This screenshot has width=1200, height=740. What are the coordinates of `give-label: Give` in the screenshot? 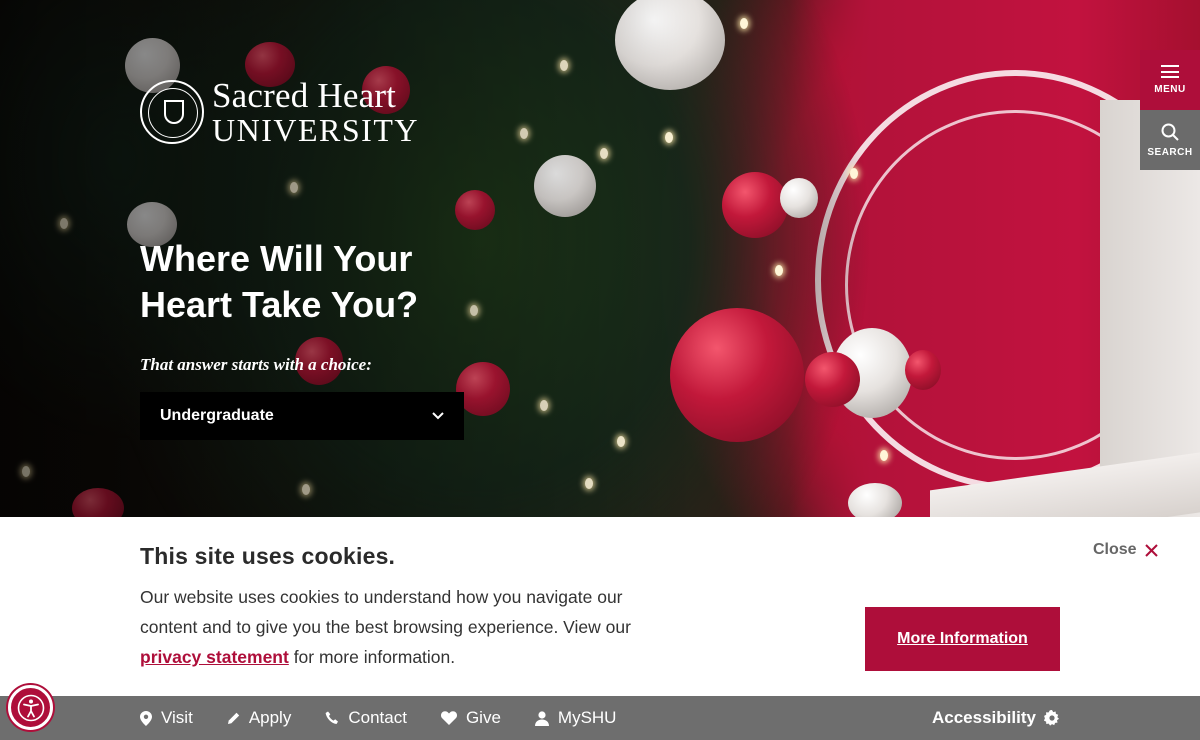 It's located at (483, 717).